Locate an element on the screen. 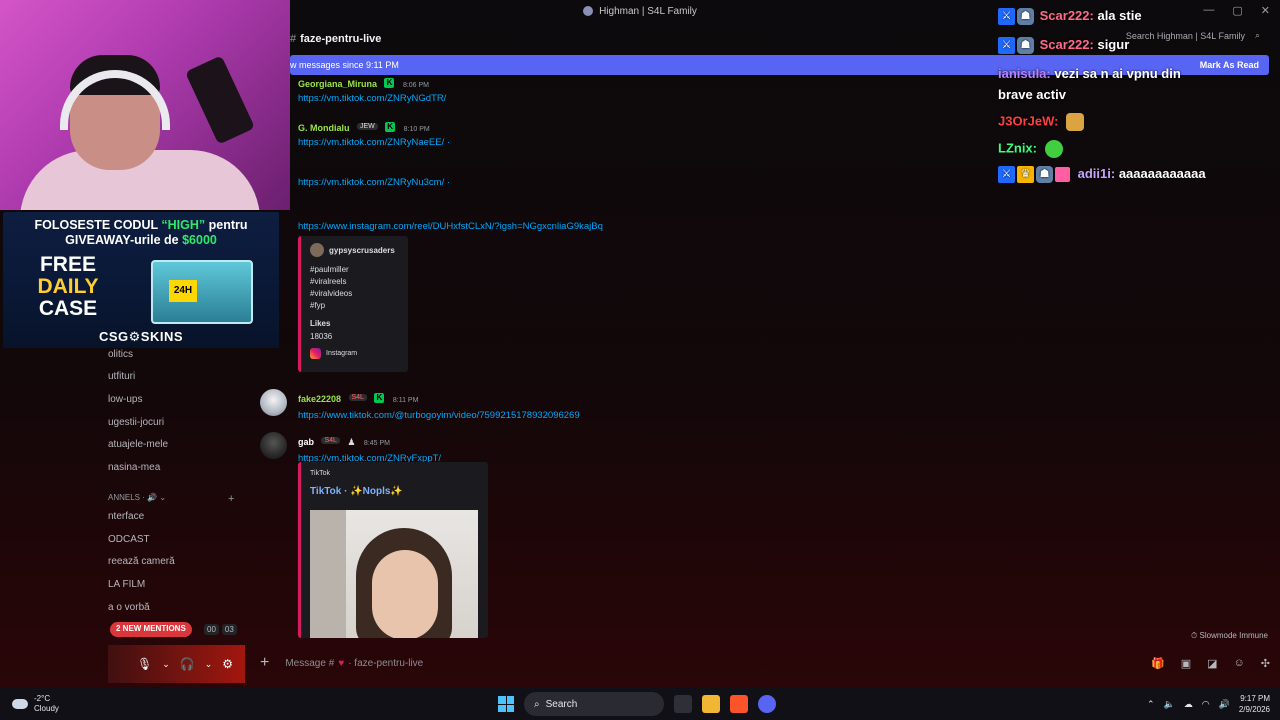 Image resolution: width=1280 pixels, height=720 pixels. volume-icon: 🔊 is located at coordinates (1224, 704).